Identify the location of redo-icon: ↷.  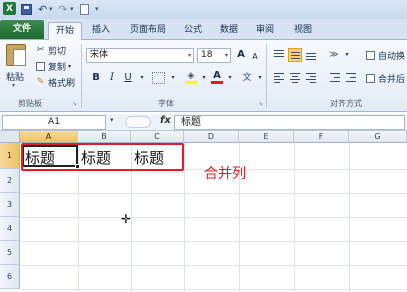
(62, 9).